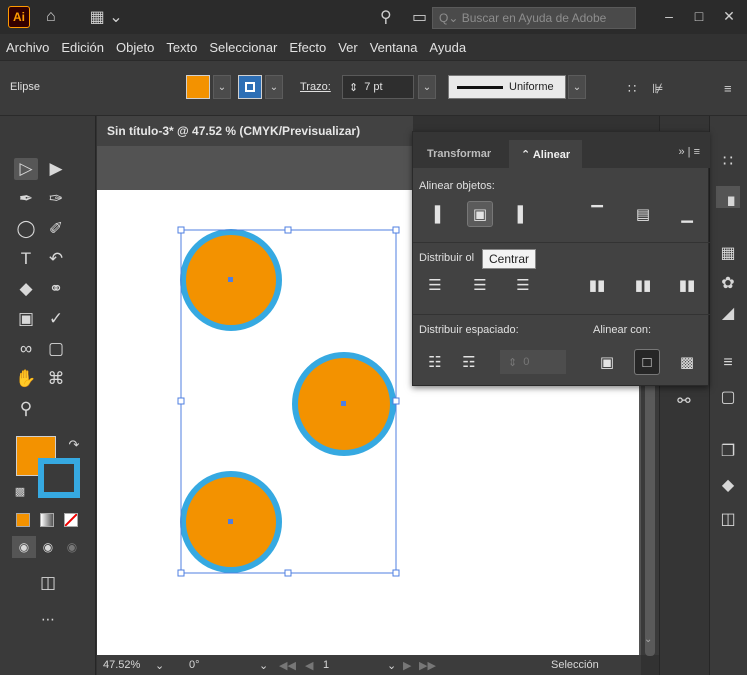 The height and width of the screenshot is (675, 747). Describe the element at coordinates (687, 285) in the screenshot. I see `distribute-right-icon: ▮▮` at that location.